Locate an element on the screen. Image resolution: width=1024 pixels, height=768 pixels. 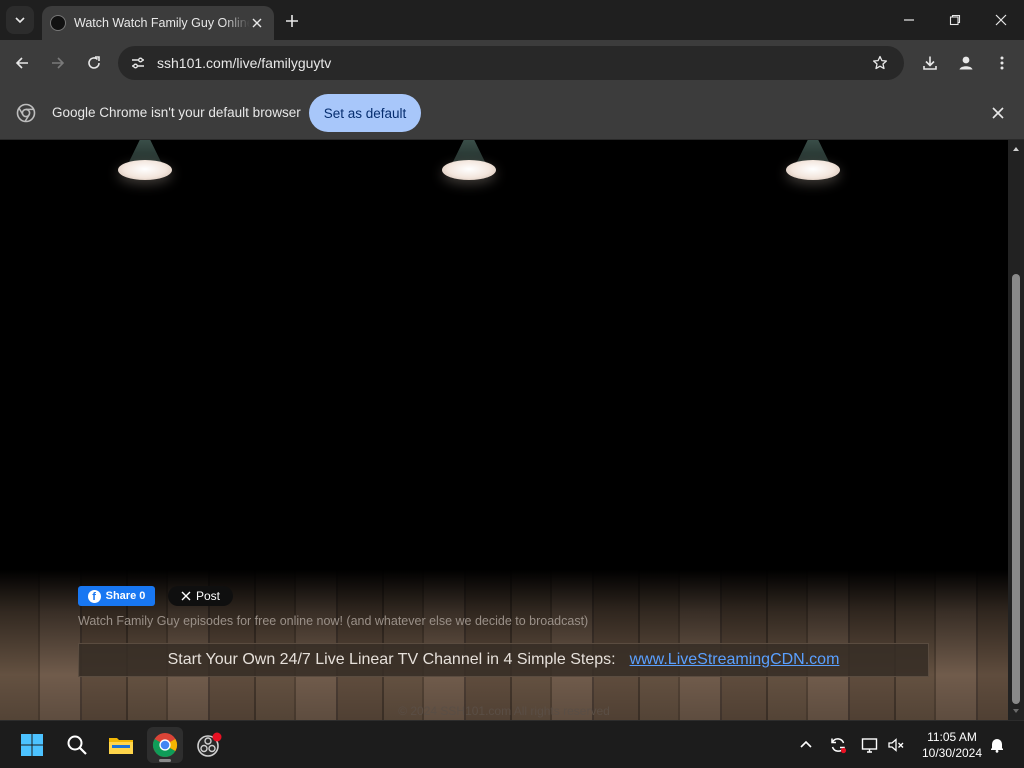
chevron-up-icon is located at coordinates (806, 744).